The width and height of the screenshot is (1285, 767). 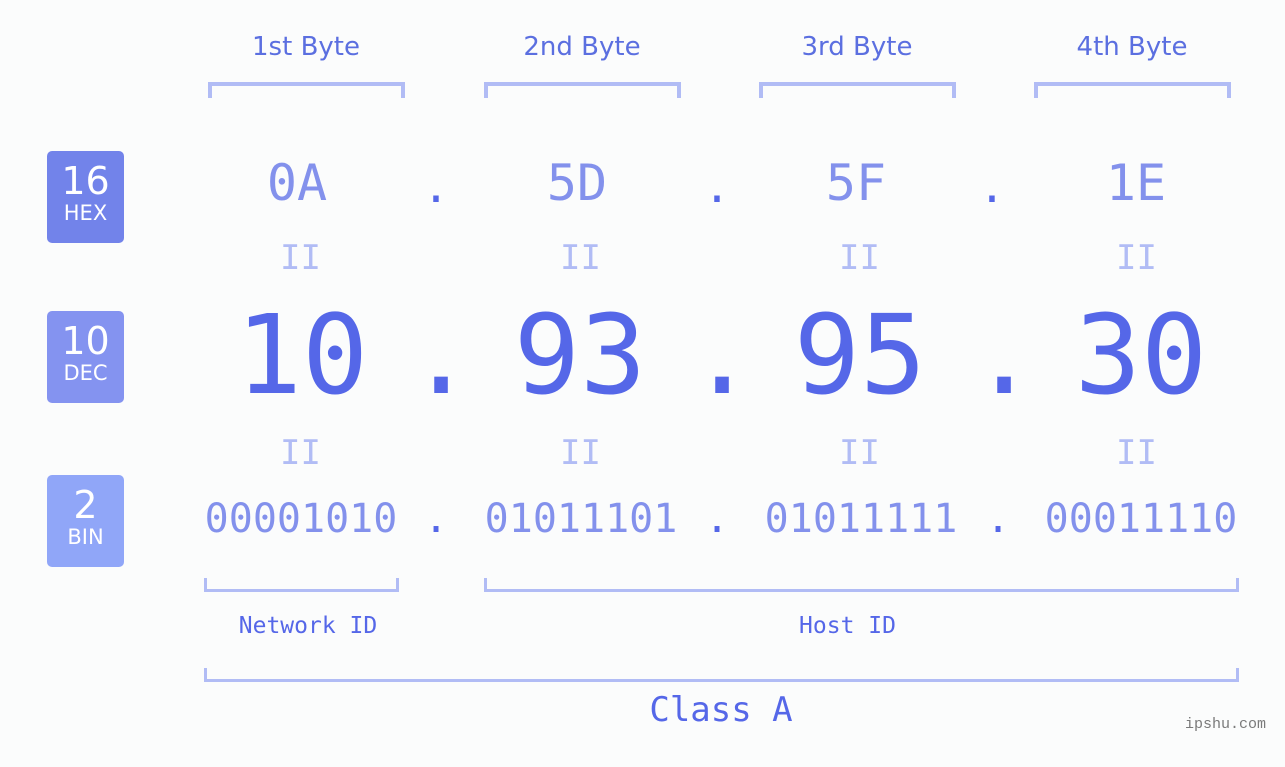 I want to click on dec-value-2: 93, so click(x=580, y=355).